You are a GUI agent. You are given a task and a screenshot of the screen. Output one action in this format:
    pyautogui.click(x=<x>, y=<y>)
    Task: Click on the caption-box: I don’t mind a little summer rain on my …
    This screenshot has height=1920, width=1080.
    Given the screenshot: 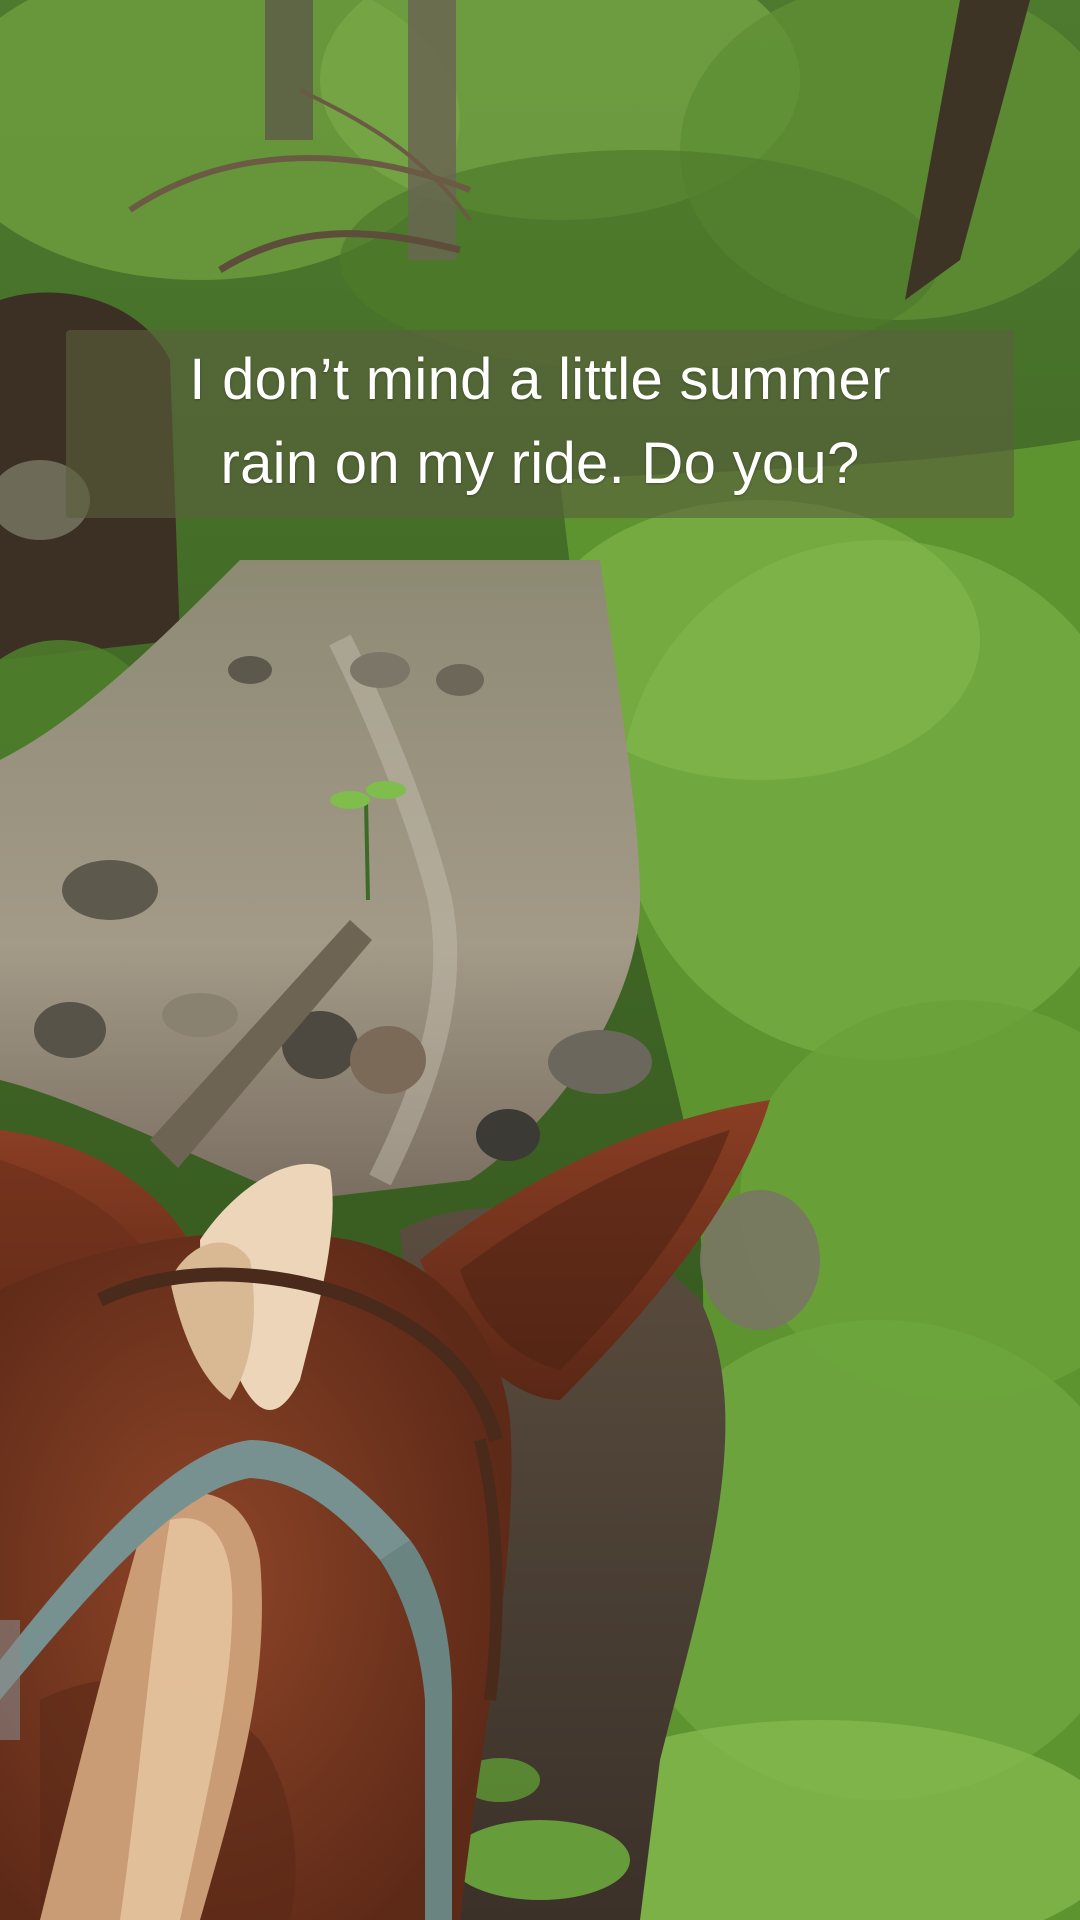 What is the action you would take?
    pyautogui.click(x=540, y=424)
    